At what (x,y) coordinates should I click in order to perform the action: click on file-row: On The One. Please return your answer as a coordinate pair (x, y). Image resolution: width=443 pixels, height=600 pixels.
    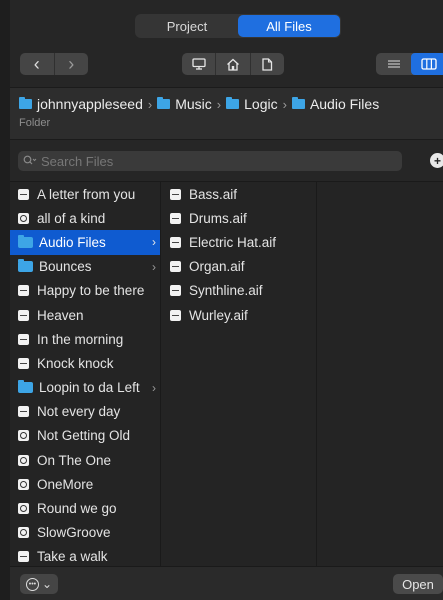
    Looking at the image, I should click on (85, 460).